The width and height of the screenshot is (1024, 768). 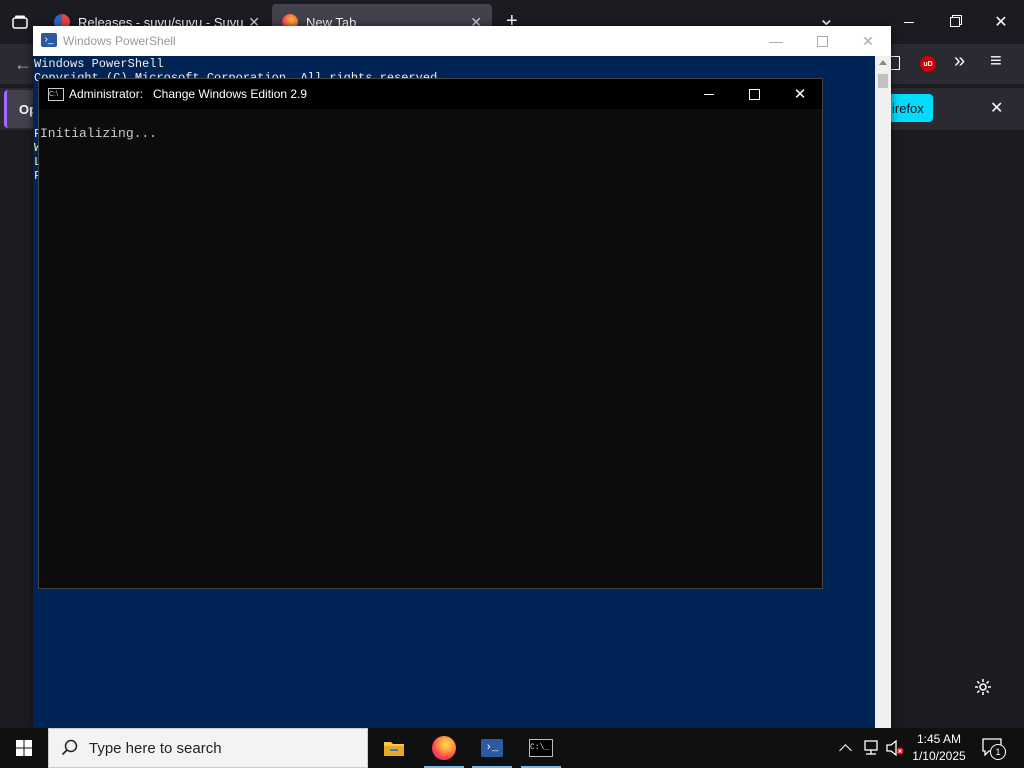 I want to click on clock: 1:45 AM 1/10/2025, so click(x=939, y=748).